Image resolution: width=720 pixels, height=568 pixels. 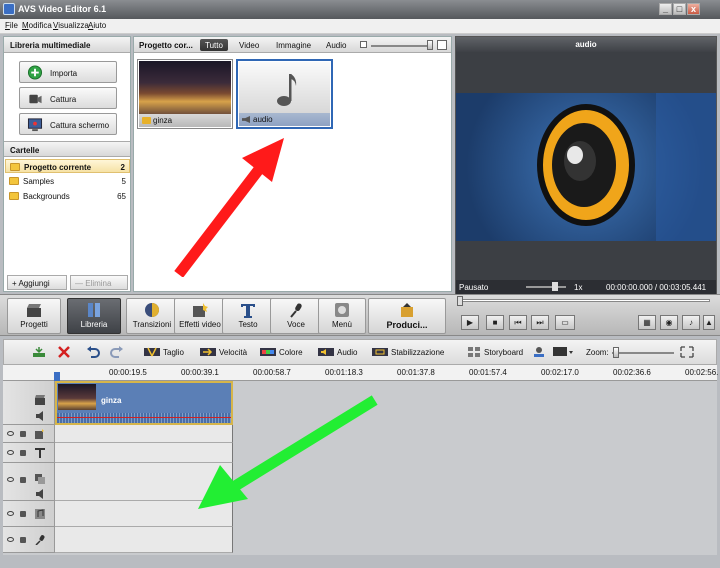 What do you see at coordinates (709, 322) in the screenshot?
I see `volume-arrow-button: ▲` at bounding box center [709, 322].